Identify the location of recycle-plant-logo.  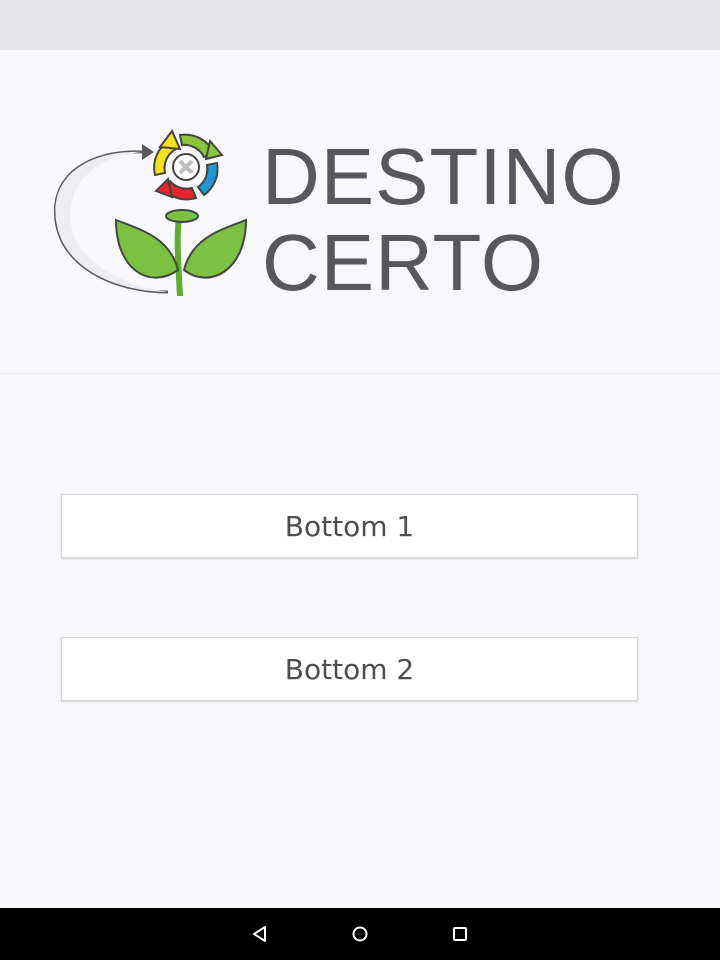
(150, 213).